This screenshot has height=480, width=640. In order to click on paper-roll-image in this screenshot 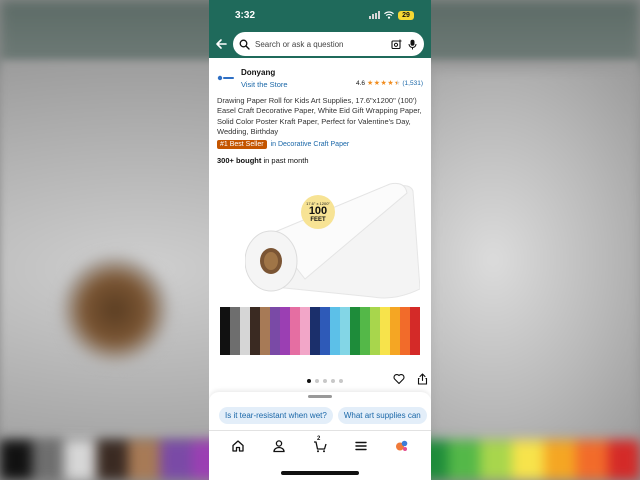, I will do `click(332, 241)`.